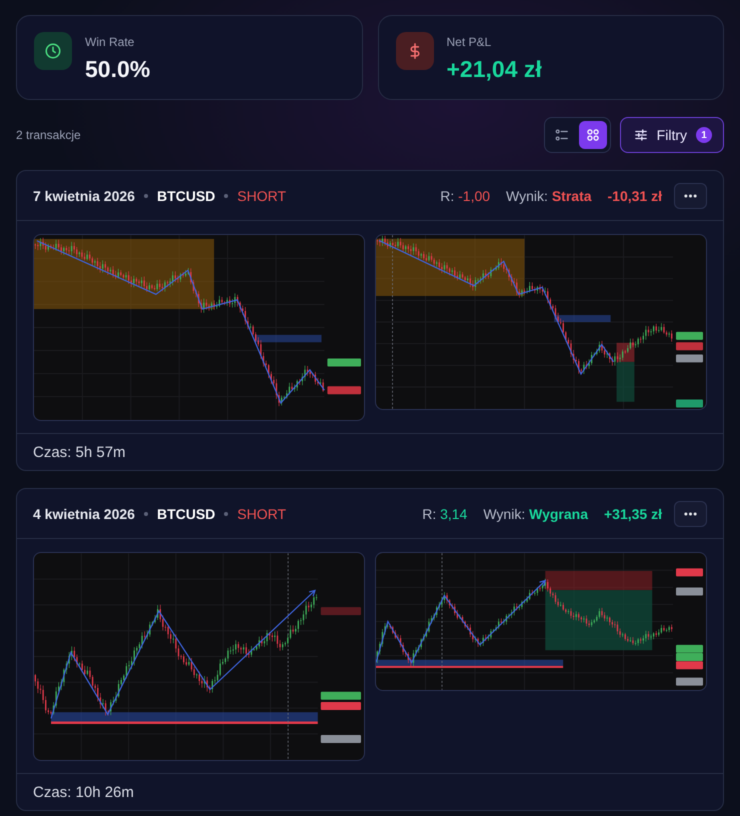  I want to click on trade-pnl: -10,31 zł, so click(635, 196).